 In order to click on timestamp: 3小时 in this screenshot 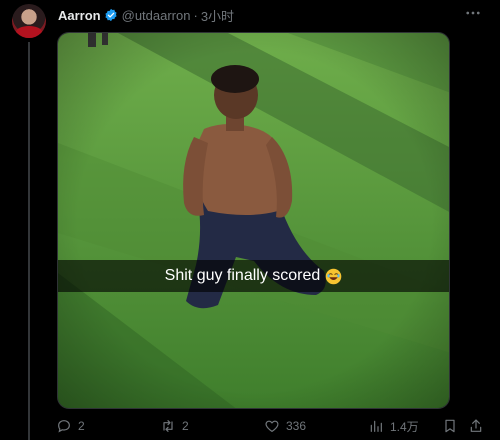, I will do `click(217, 15)`.